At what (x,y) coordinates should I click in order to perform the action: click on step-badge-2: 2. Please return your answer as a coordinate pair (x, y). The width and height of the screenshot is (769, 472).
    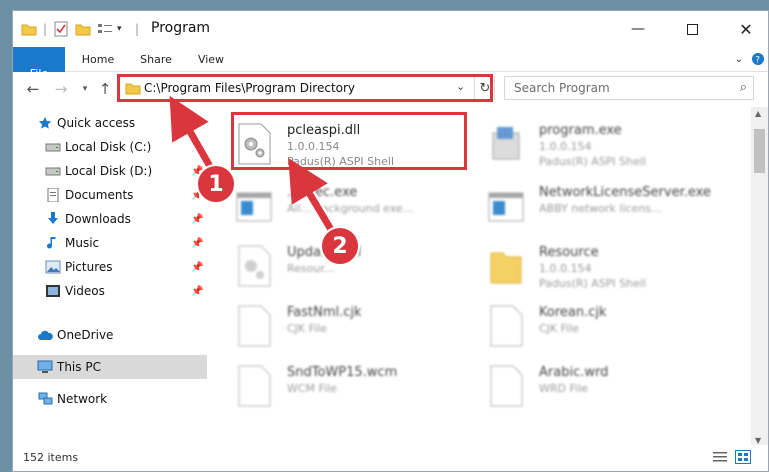
    Looking at the image, I should click on (340, 246).